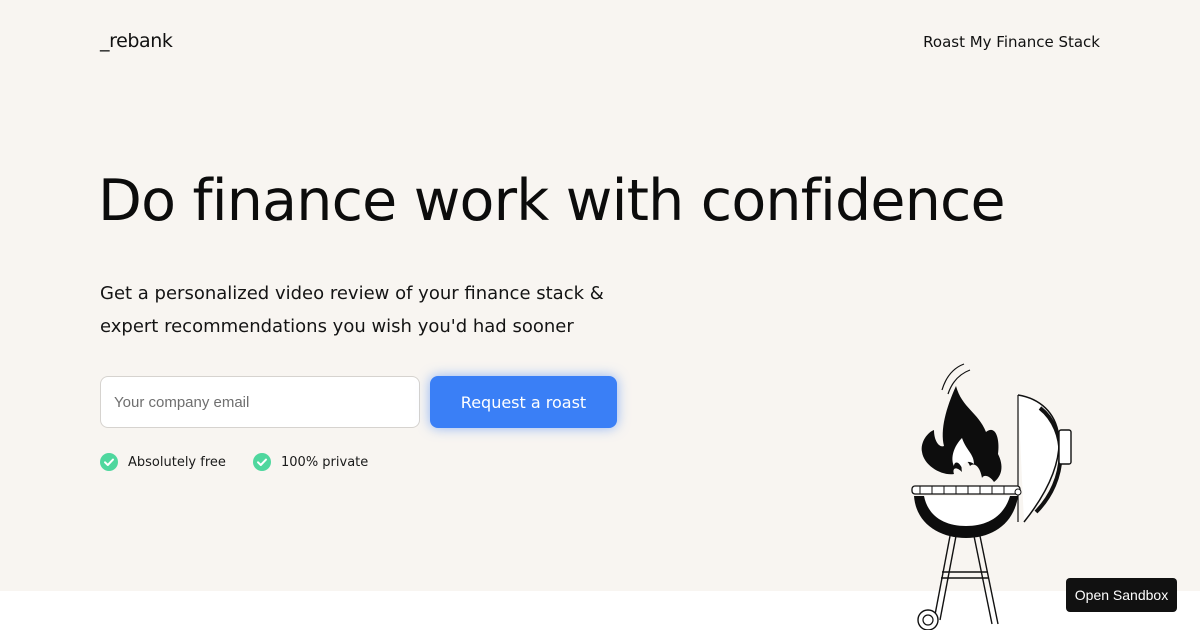 The width and height of the screenshot is (1200, 630). What do you see at coordinates (1121, 595) in the screenshot?
I see `open-sandbox-button: Open Sandbox` at bounding box center [1121, 595].